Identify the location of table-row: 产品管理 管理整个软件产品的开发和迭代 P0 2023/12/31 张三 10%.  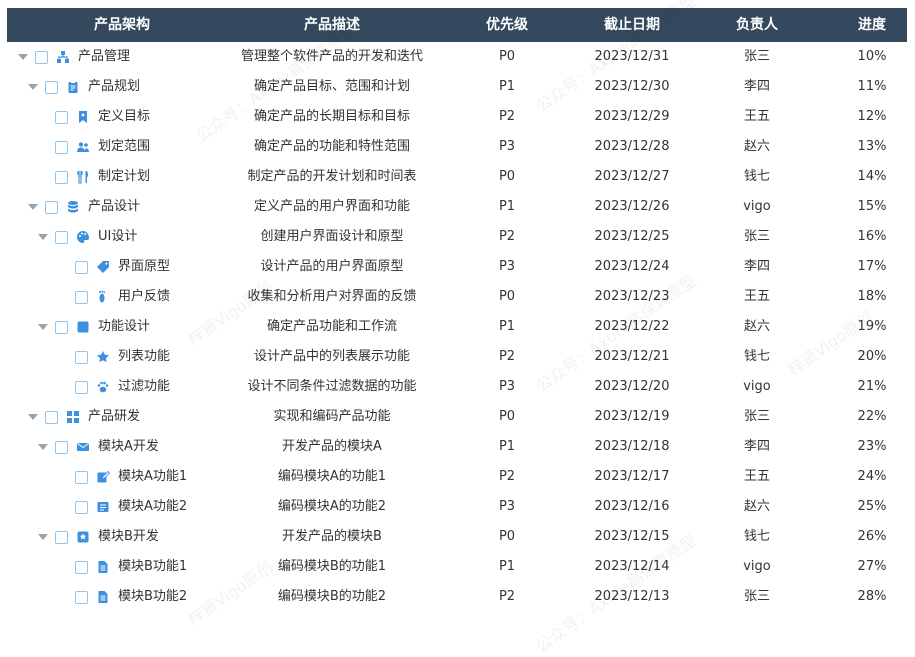
(457, 57).